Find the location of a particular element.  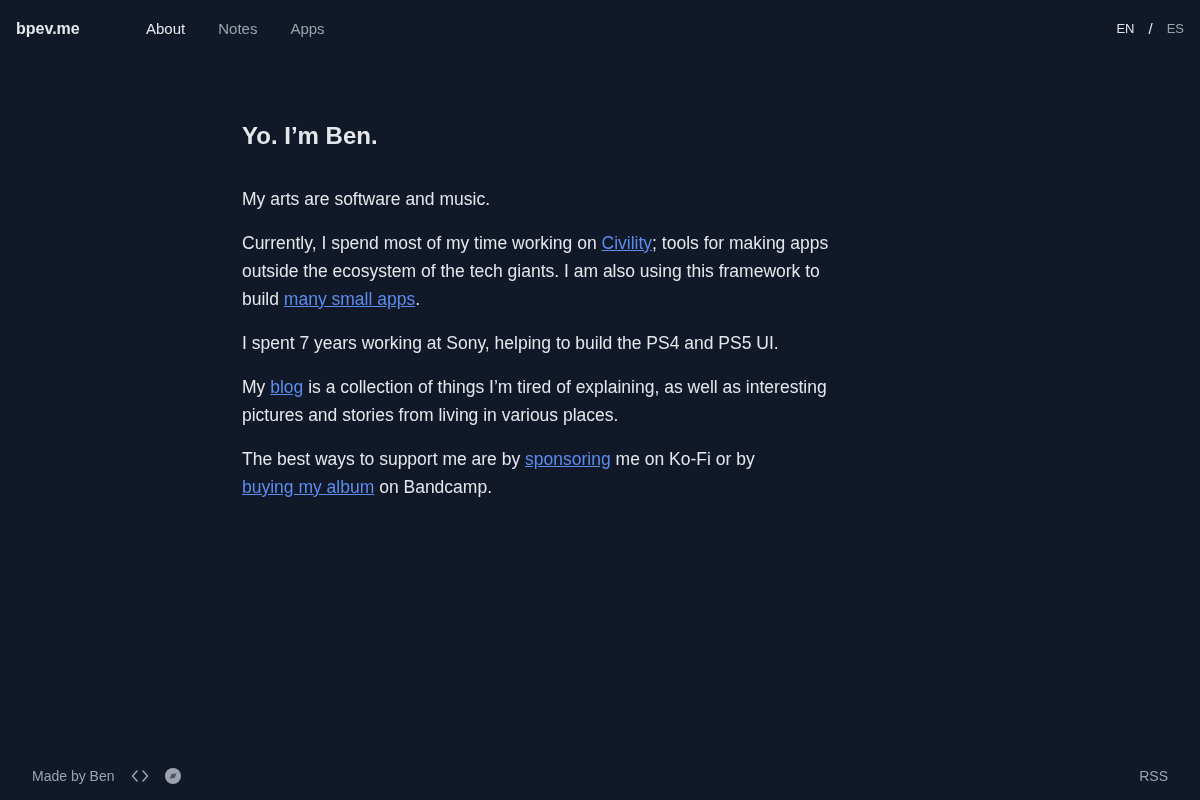

compass-icon is located at coordinates (172, 776).